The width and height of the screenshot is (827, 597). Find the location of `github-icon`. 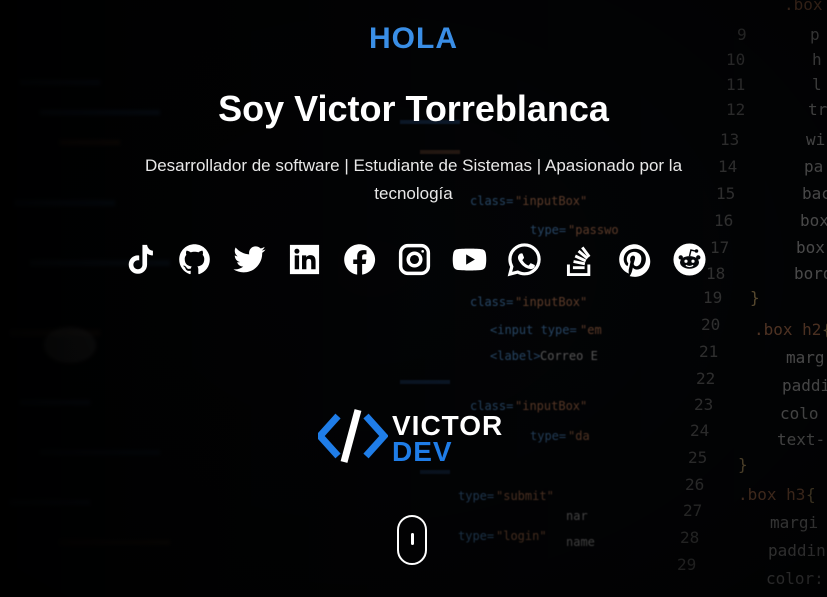

github-icon is located at coordinates (194, 258).